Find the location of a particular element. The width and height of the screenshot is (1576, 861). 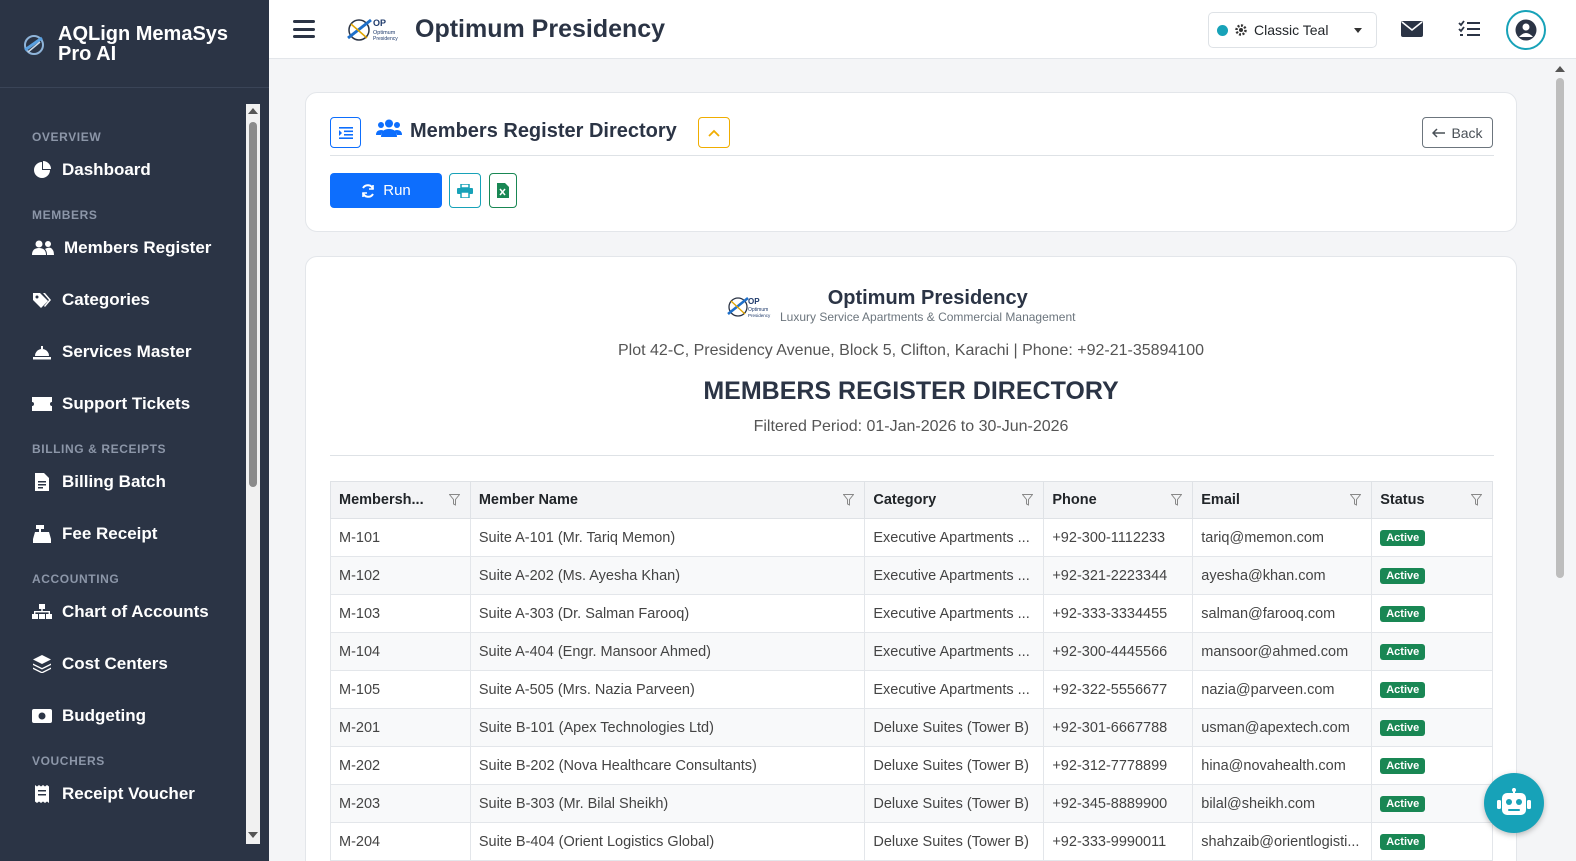

user-avatar-icon is located at coordinates (1526, 30).